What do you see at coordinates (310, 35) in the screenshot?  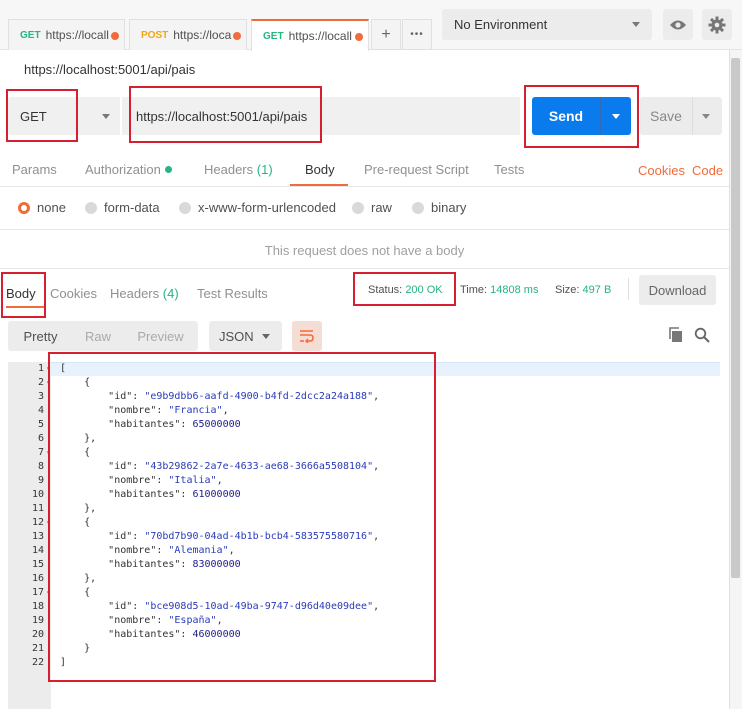 I see `request-tab-3: GET https://locall` at bounding box center [310, 35].